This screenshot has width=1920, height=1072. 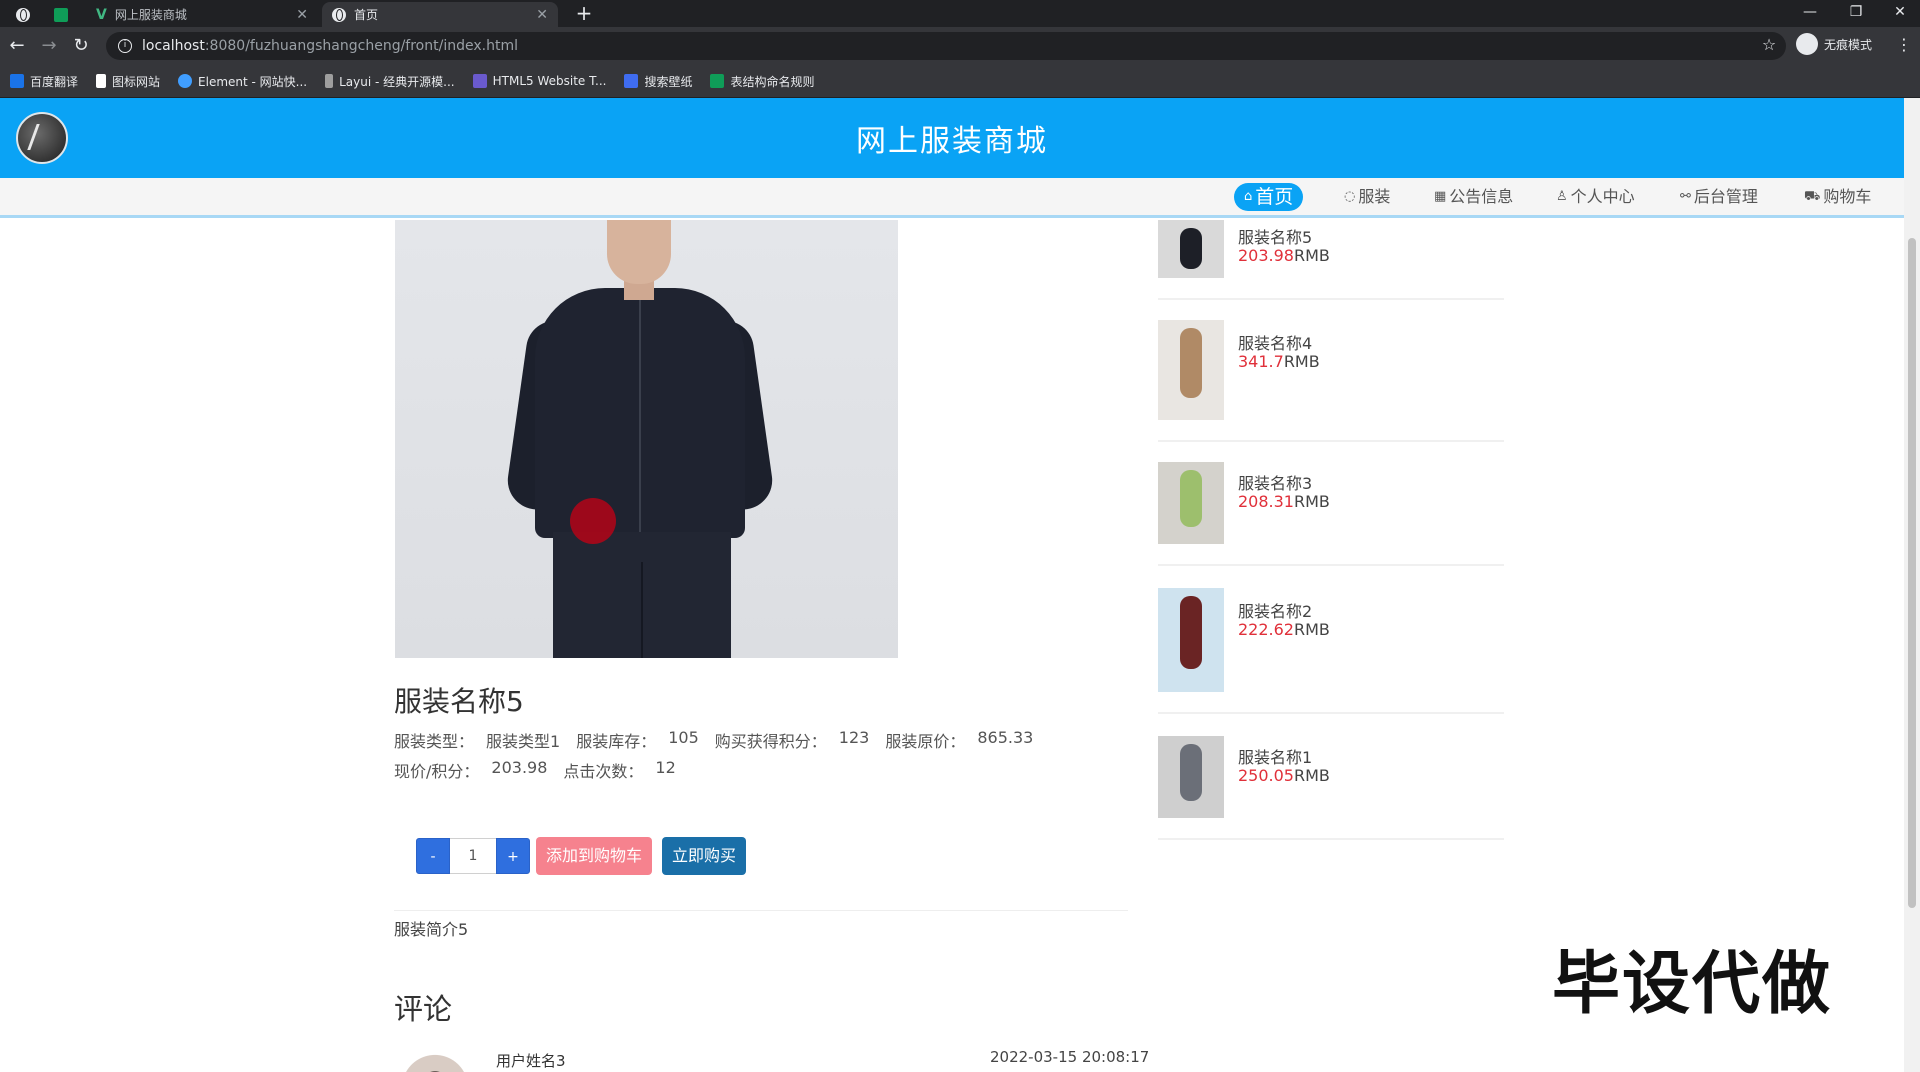 What do you see at coordinates (1899, 13) in the screenshot?
I see `close-window-button: ✕` at bounding box center [1899, 13].